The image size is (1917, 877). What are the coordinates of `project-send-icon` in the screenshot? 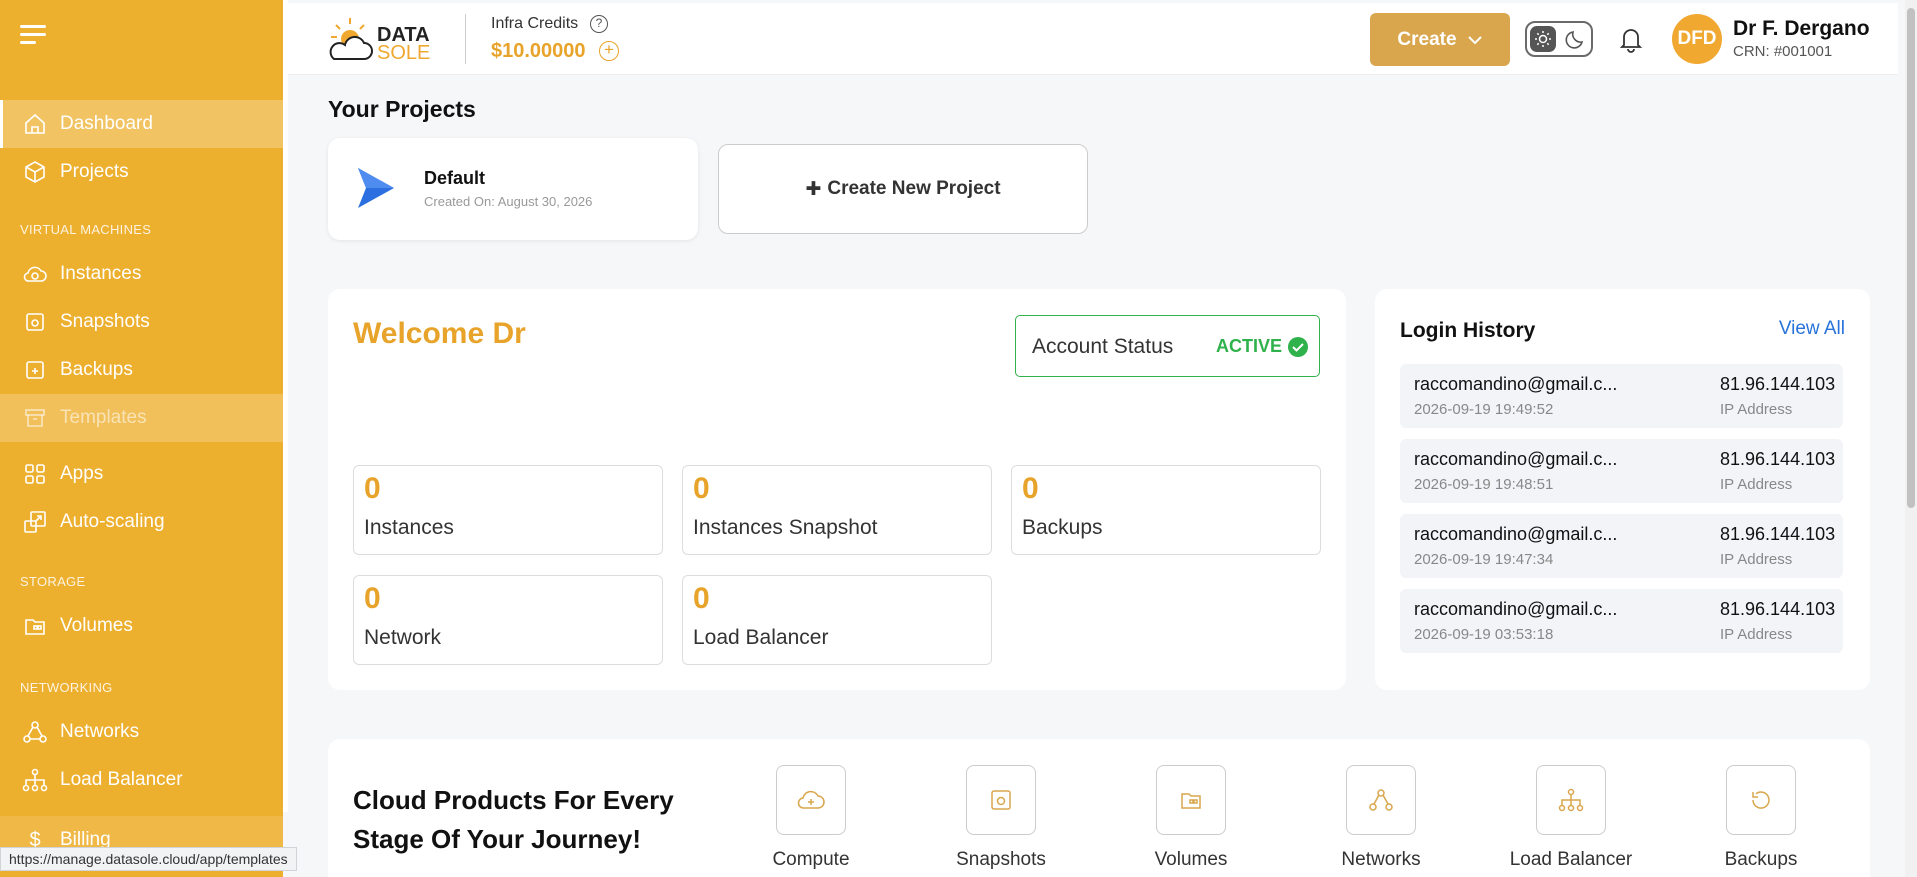 It's located at (376, 188).